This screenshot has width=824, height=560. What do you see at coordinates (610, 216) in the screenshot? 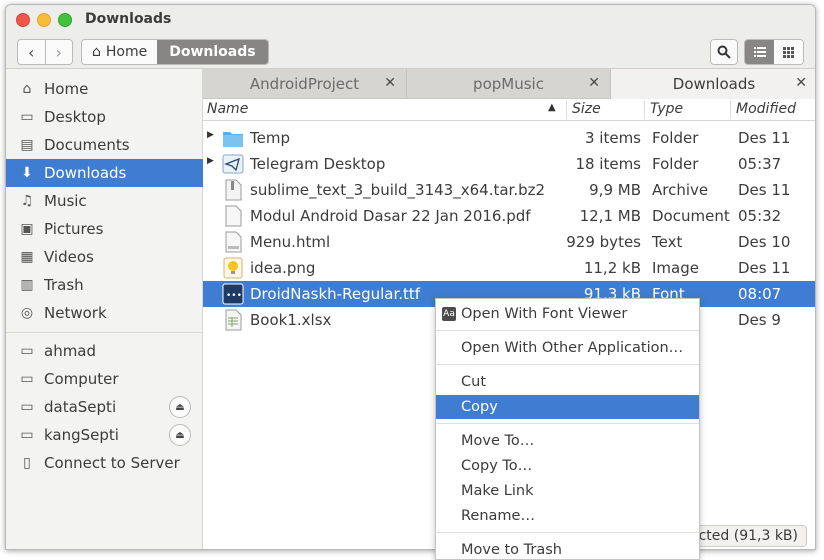
I see `file-size: 12,1 MB` at bounding box center [610, 216].